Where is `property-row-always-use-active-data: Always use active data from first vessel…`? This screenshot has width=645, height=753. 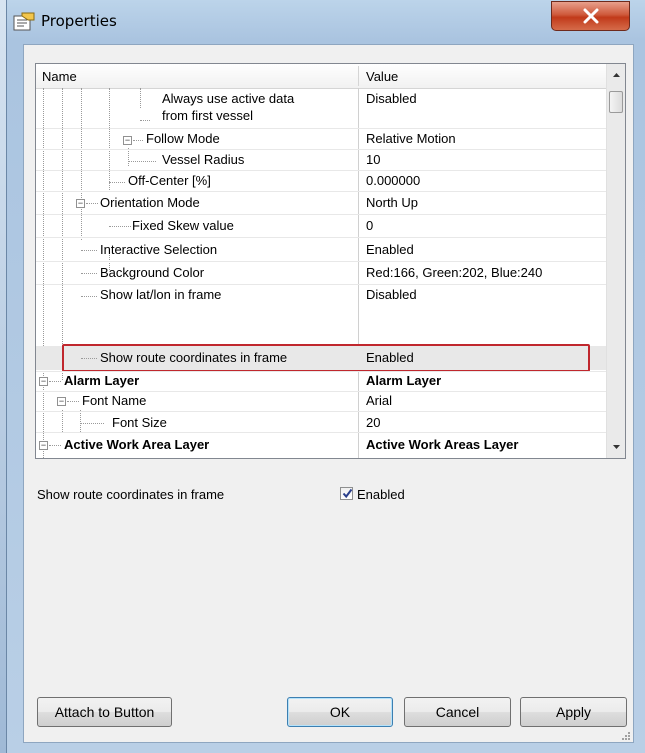 property-row-always-use-active-data: Always use active data from first vessel… is located at coordinates (321, 108).